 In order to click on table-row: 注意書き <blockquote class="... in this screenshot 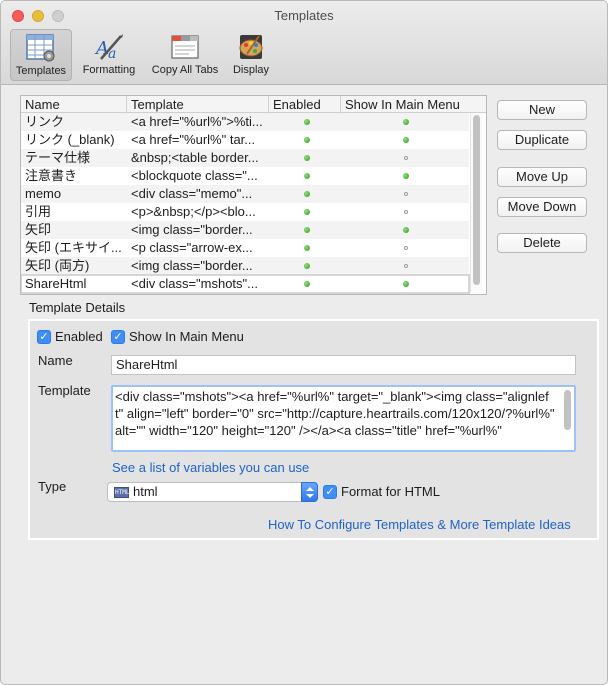, I will do `click(245, 176)`.